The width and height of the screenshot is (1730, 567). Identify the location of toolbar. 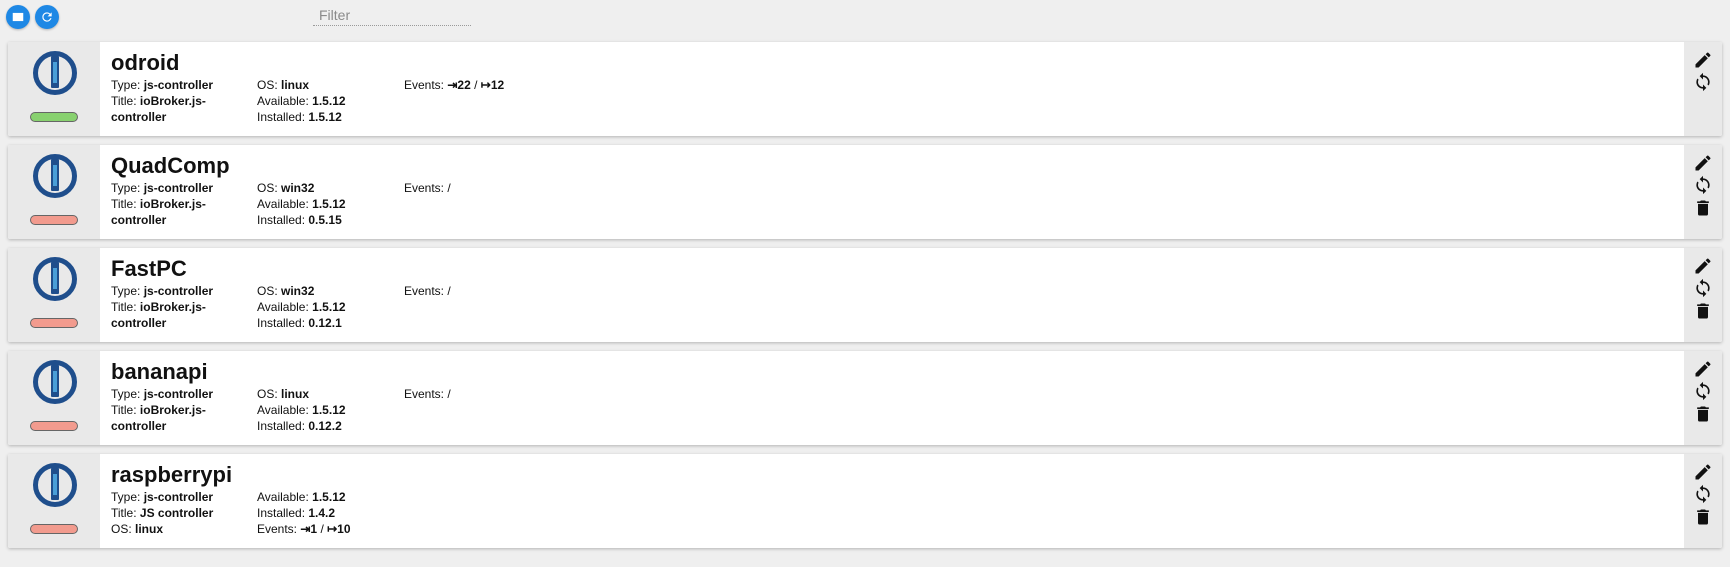
(865, 18).